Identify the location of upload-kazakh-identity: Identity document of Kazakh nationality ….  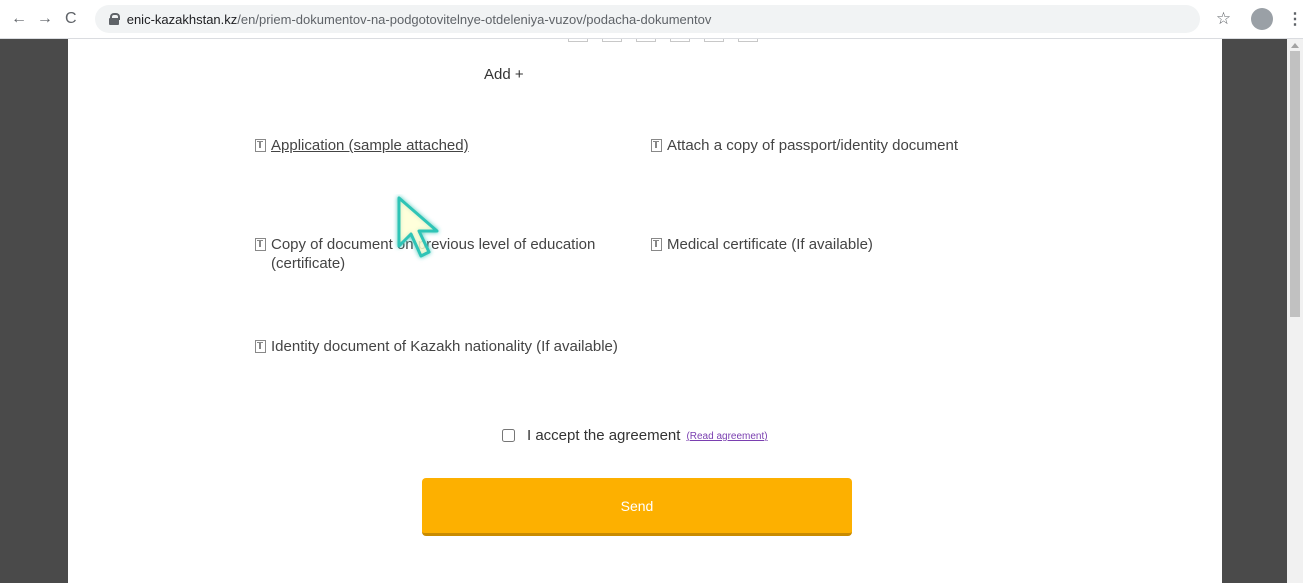
(475, 346).